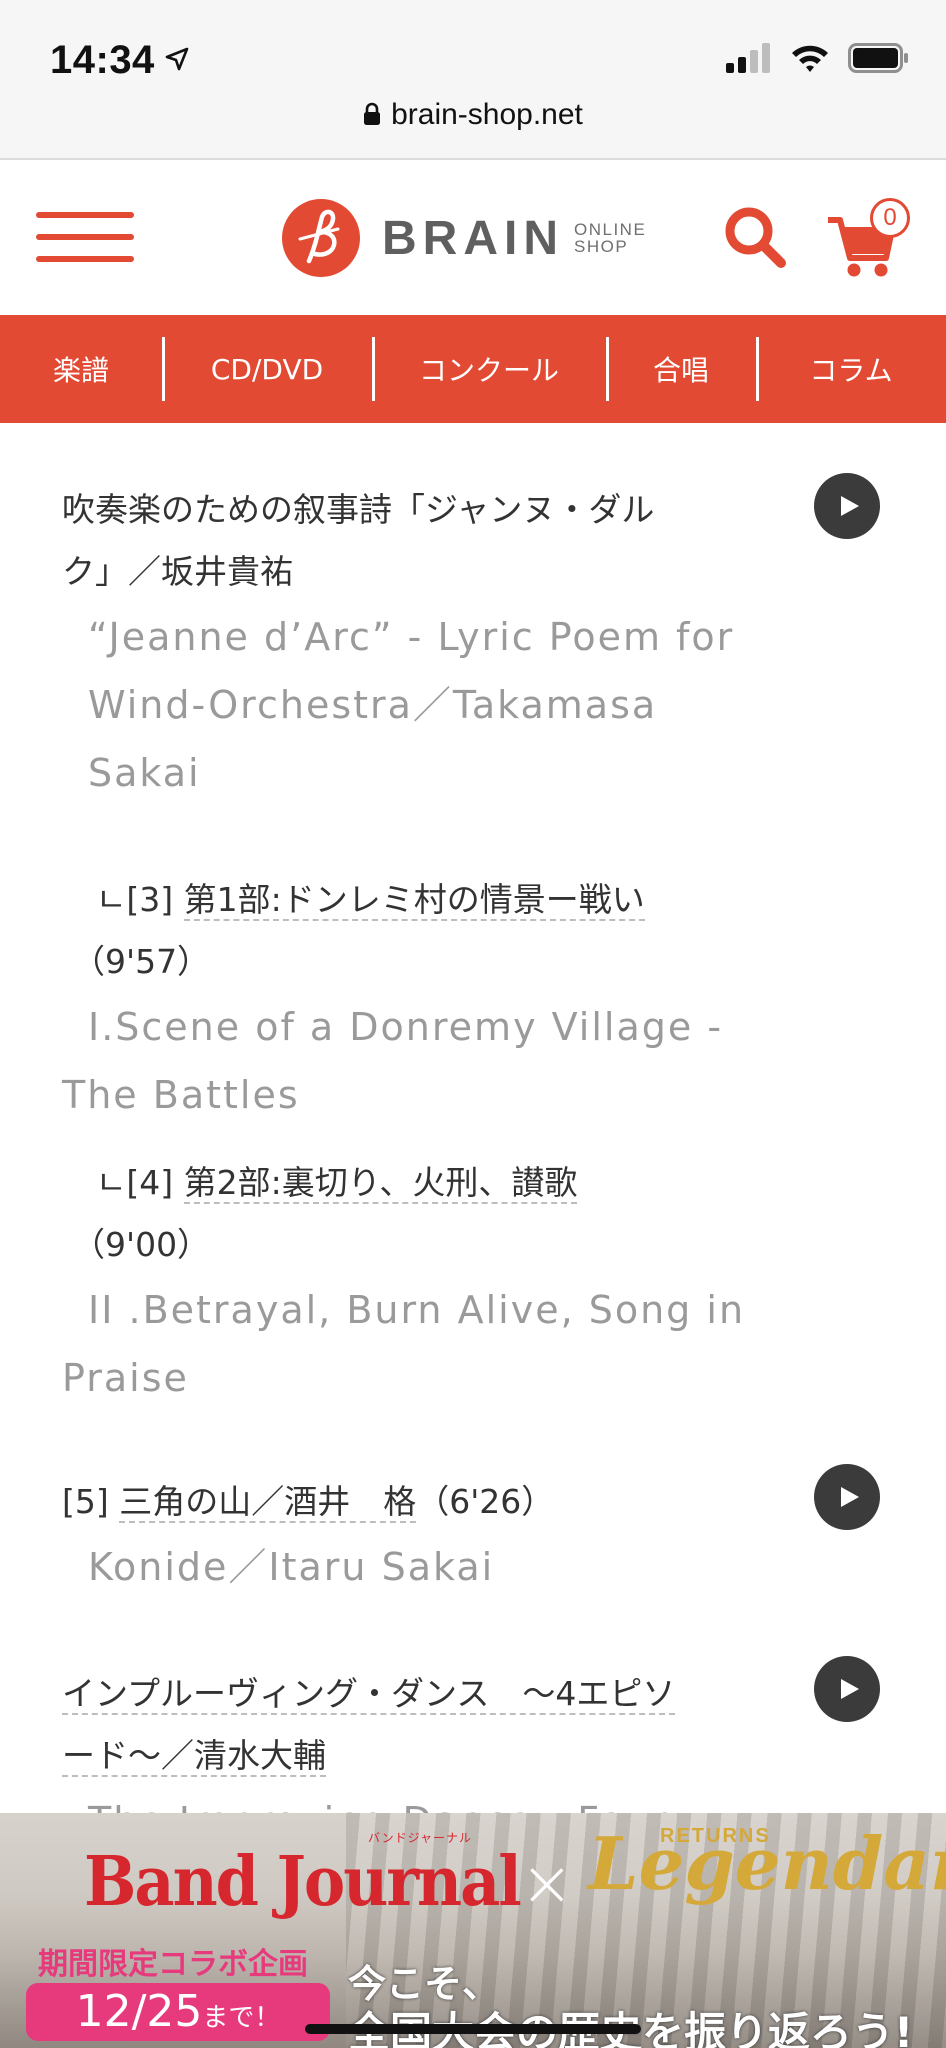 The height and width of the screenshot is (2048, 946). Describe the element at coordinates (268, 1502) in the screenshot. I see `track-link: 三角の山／酒井 格` at that location.